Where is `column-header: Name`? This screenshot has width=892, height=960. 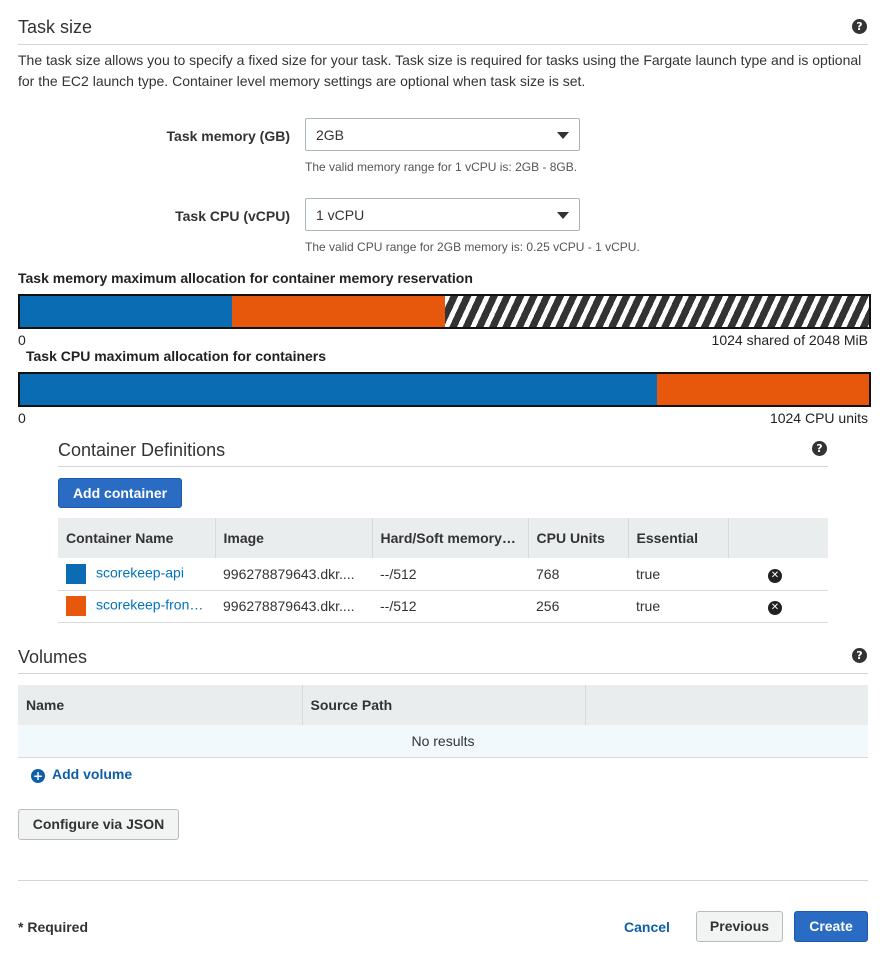 column-header: Name is located at coordinates (160, 705).